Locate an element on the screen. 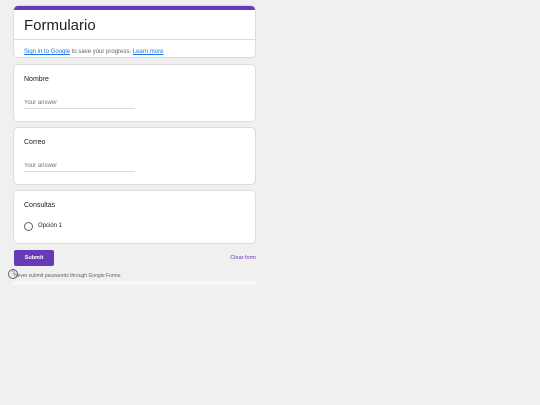 The width and height of the screenshot is (540, 405). learn-more-link: Learn more is located at coordinates (148, 52).